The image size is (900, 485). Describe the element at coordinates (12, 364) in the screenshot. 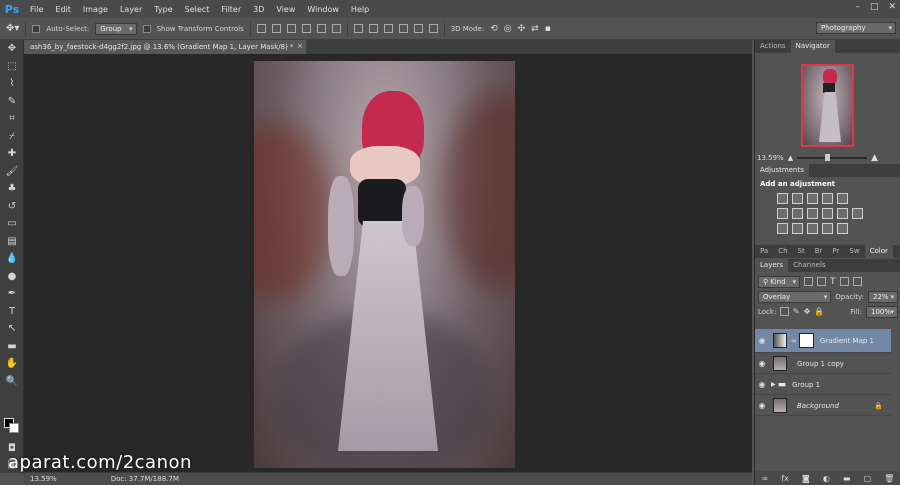

I see `hand-tool-icon: ✋` at that location.